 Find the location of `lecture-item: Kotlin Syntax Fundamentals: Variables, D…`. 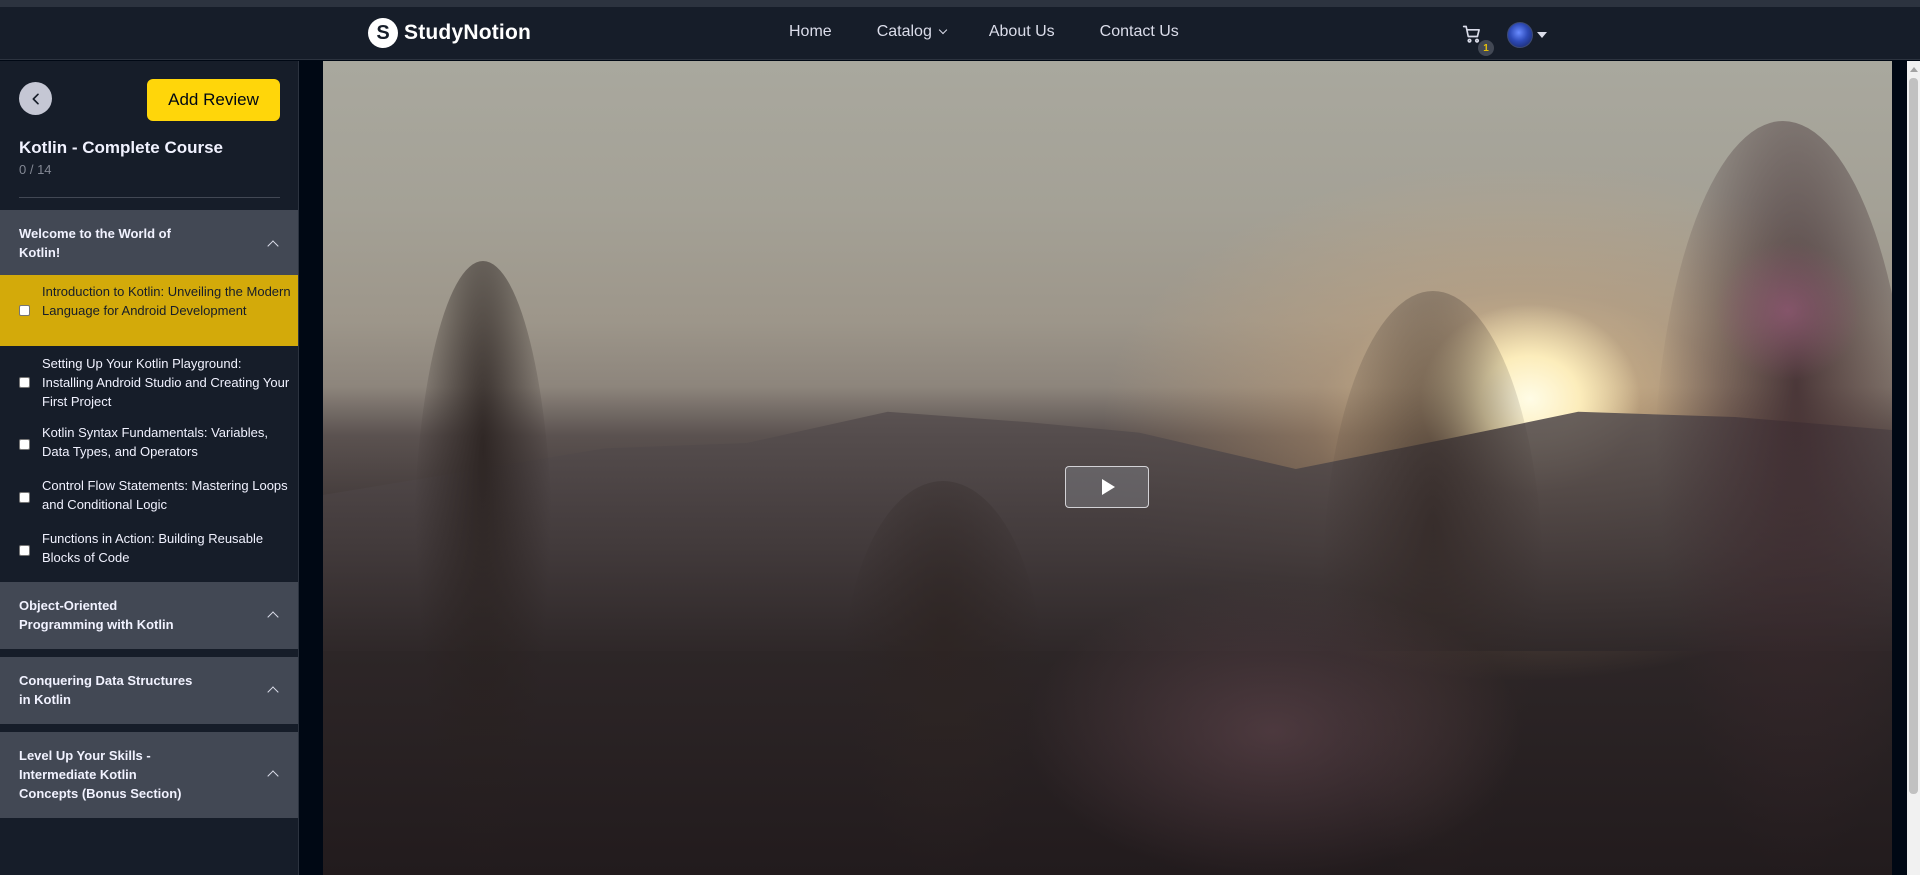

lecture-item: Kotlin Syntax Fundamentals: Variables, D… is located at coordinates (149, 443).